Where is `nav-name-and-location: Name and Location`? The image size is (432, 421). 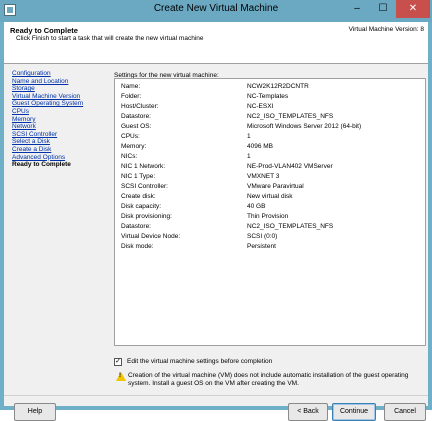 nav-name-and-location: Name and Location is located at coordinates (60, 82).